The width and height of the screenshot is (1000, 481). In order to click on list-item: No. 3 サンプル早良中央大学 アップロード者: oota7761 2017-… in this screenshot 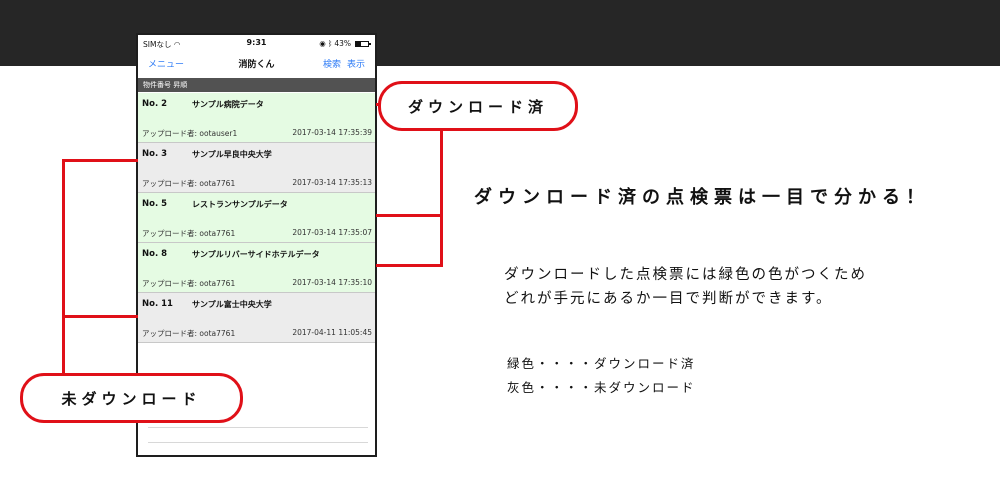, I will do `click(256, 168)`.